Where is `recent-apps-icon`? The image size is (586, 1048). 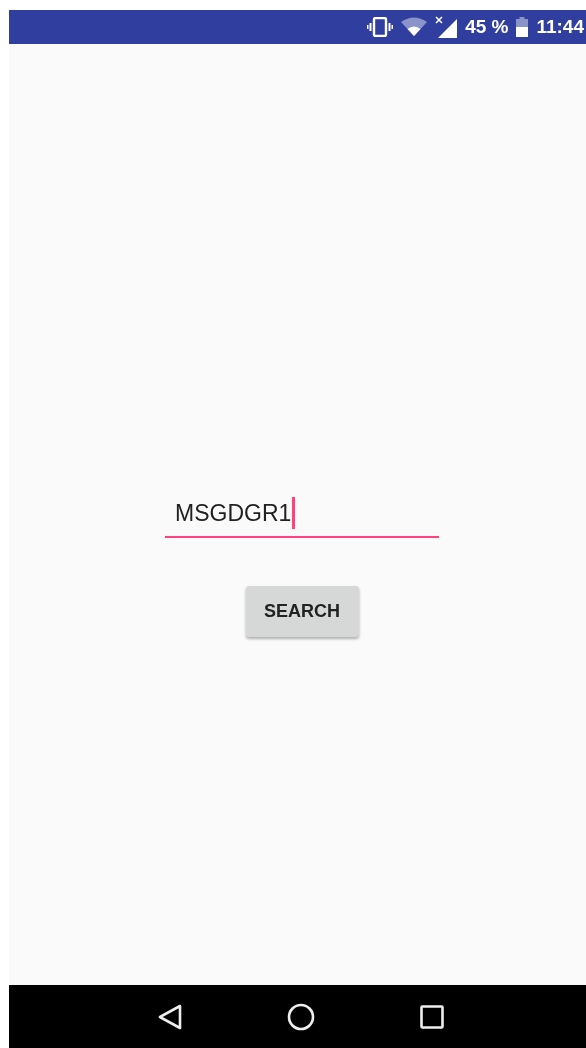
recent-apps-icon is located at coordinates (431, 1016).